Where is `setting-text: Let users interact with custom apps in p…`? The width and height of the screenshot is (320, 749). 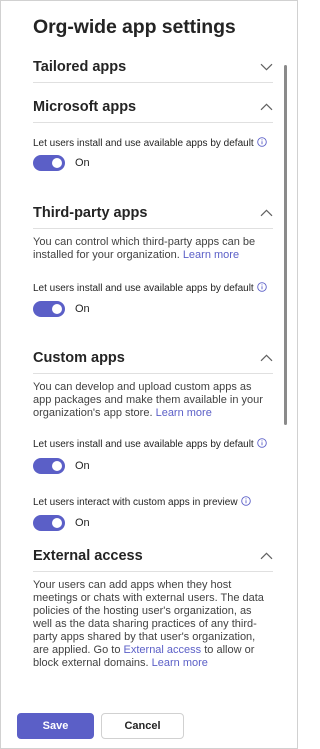 setting-text: Let users interact with custom apps in p… is located at coordinates (135, 502).